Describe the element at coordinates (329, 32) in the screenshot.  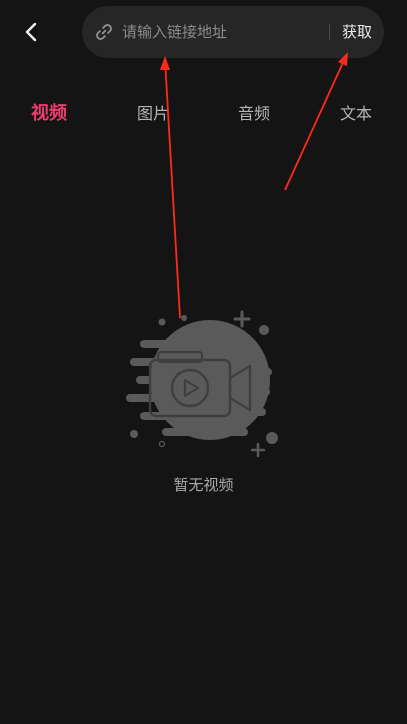
I see `search-divider` at that location.